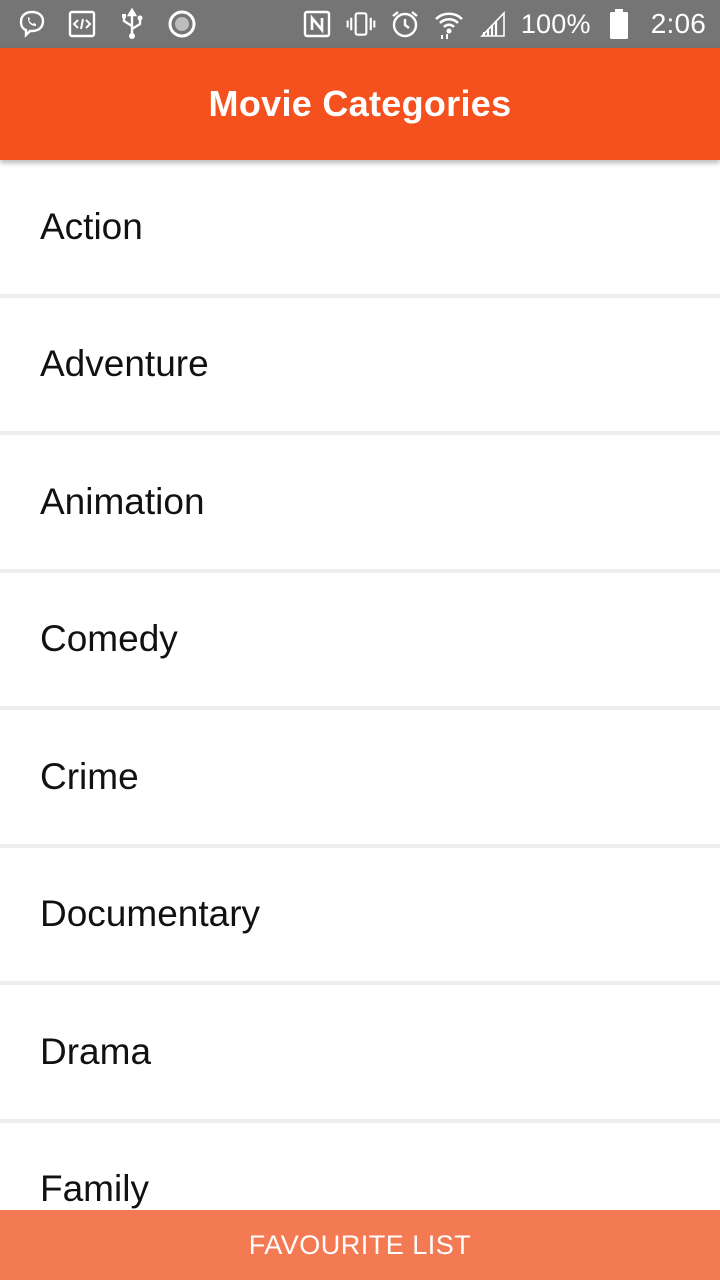 The width and height of the screenshot is (720, 1280). What do you see at coordinates (96, 1051) in the screenshot?
I see `category-label: Drama` at bounding box center [96, 1051].